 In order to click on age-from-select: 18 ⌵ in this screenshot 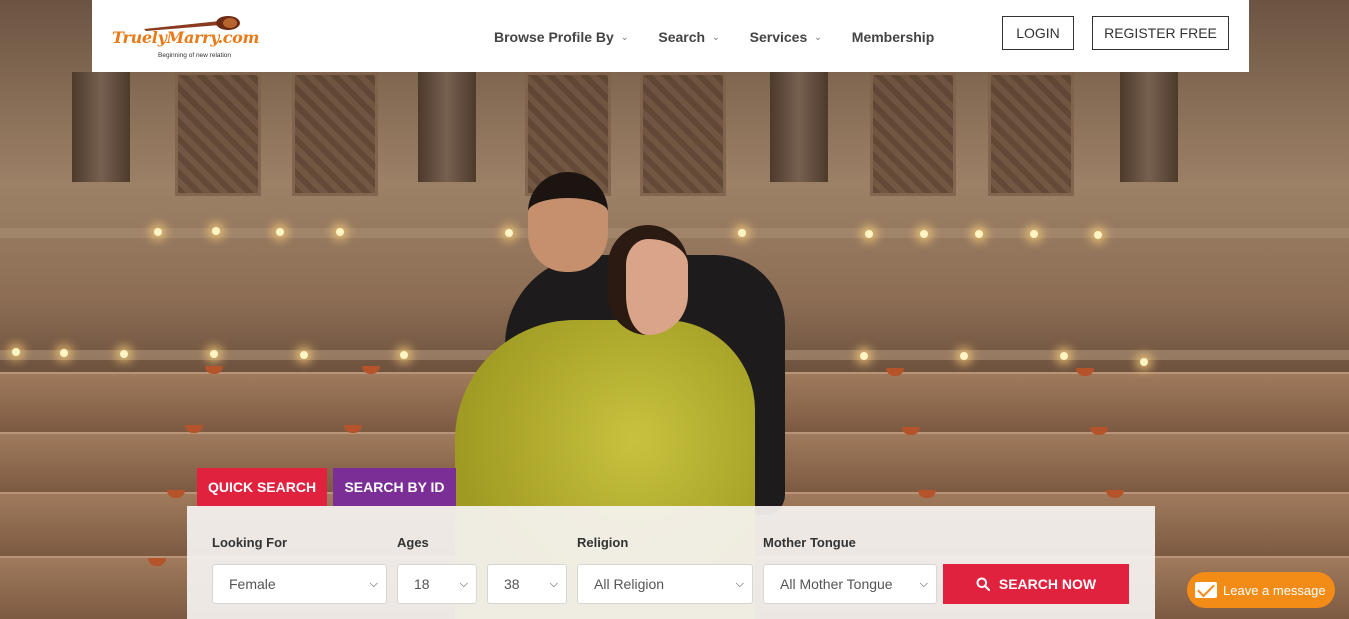, I will do `click(437, 584)`.